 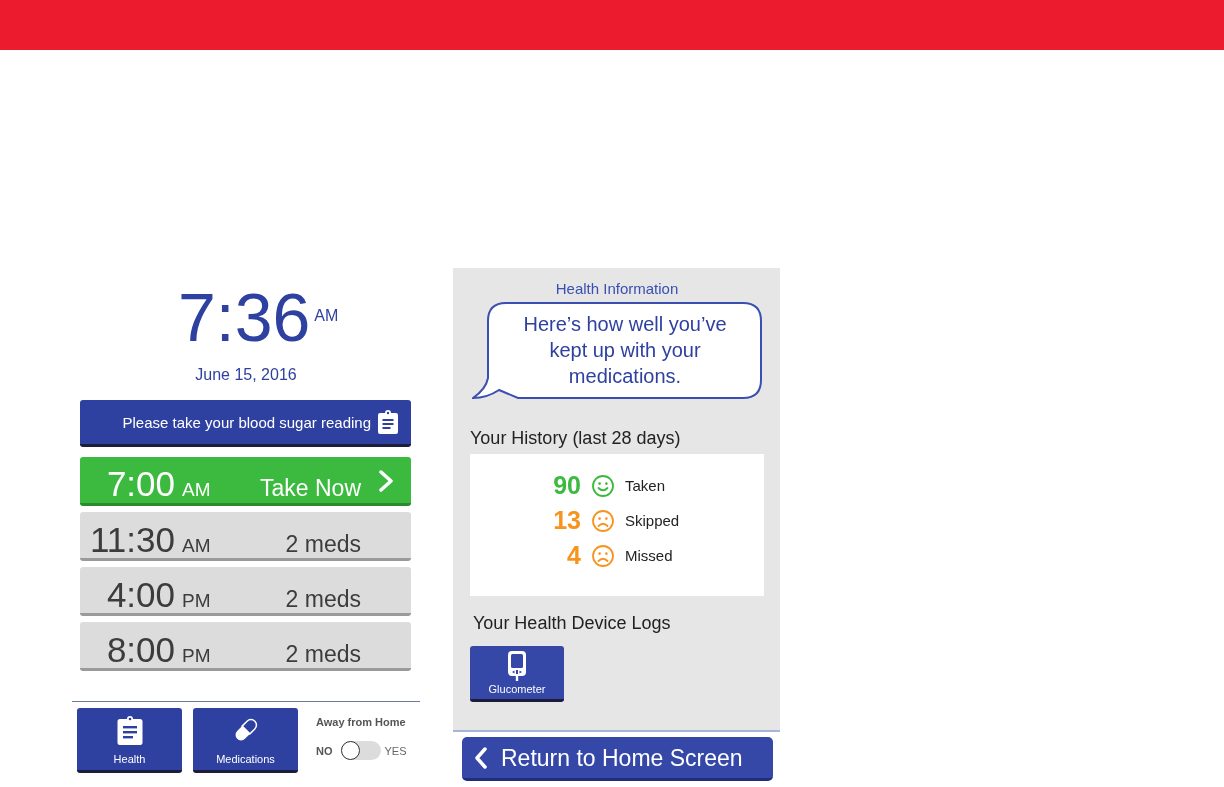 What do you see at coordinates (324, 750) in the screenshot?
I see `toggle-off-label: NO` at bounding box center [324, 750].